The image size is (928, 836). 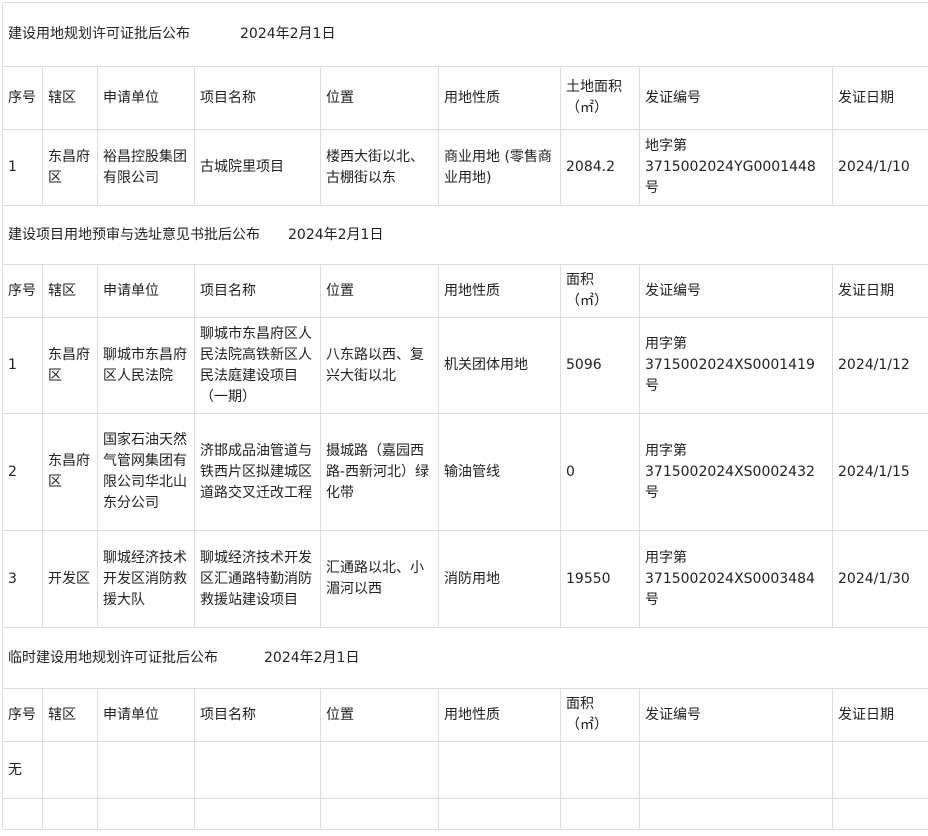 What do you see at coordinates (258, 472) in the screenshot?
I see `cell-project: 济邯成品油管道与铁西片区拟建城区道路交叉迁改工程` at bounding box center [258, 472].